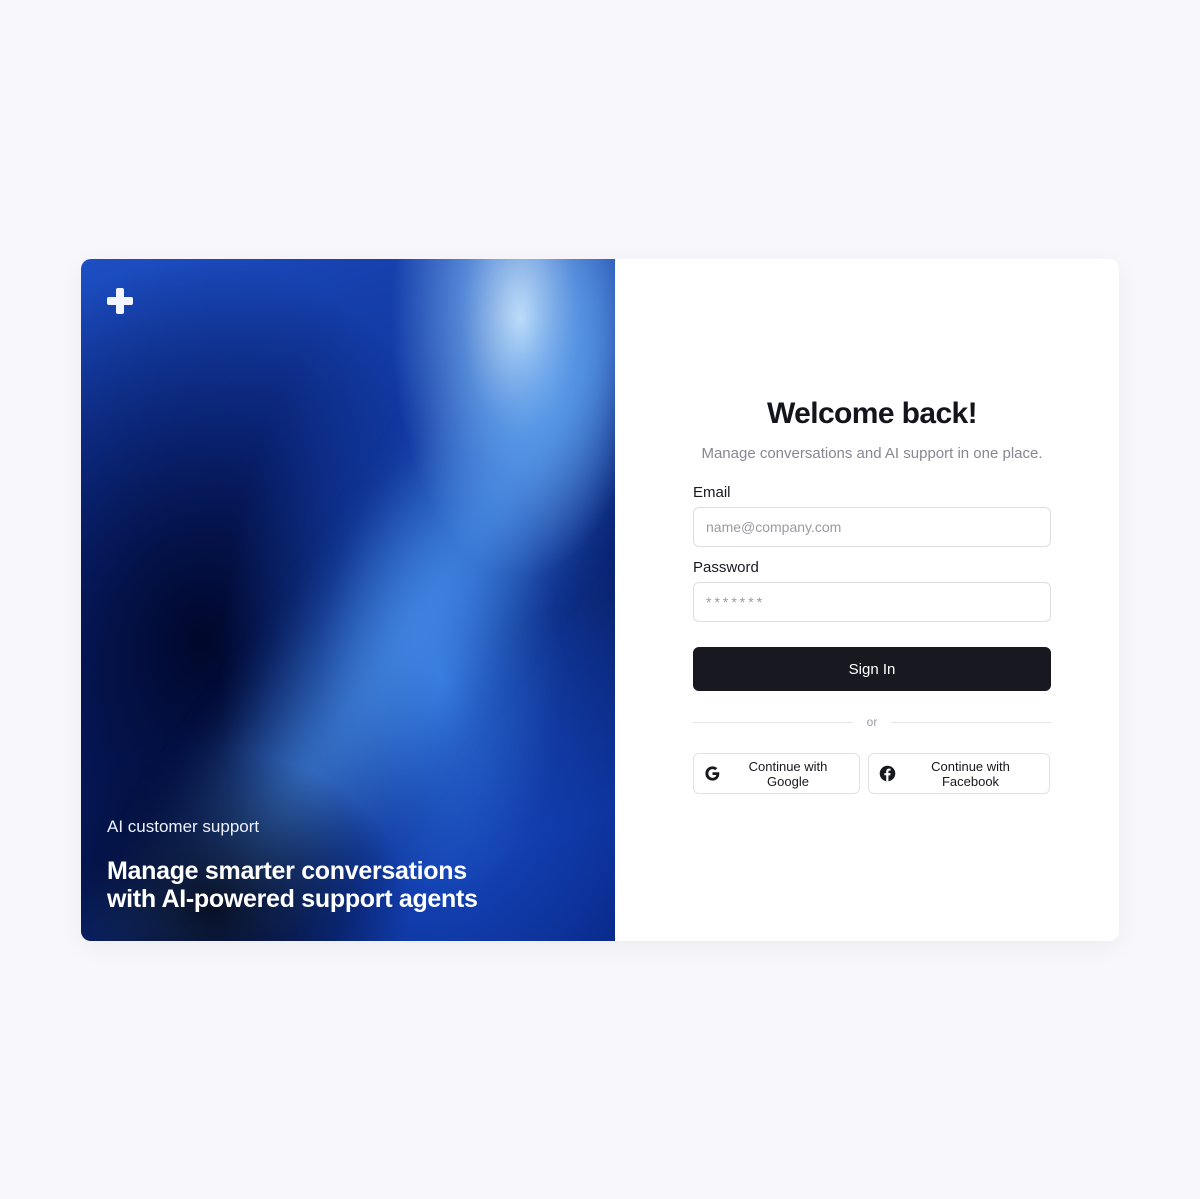 The height and width of the screenshot is (1199, 1200). What do you see at coordinates (872, 413) in the screenshot?
I see `page-title: Welcome back!` at bounding box center [872, 413].